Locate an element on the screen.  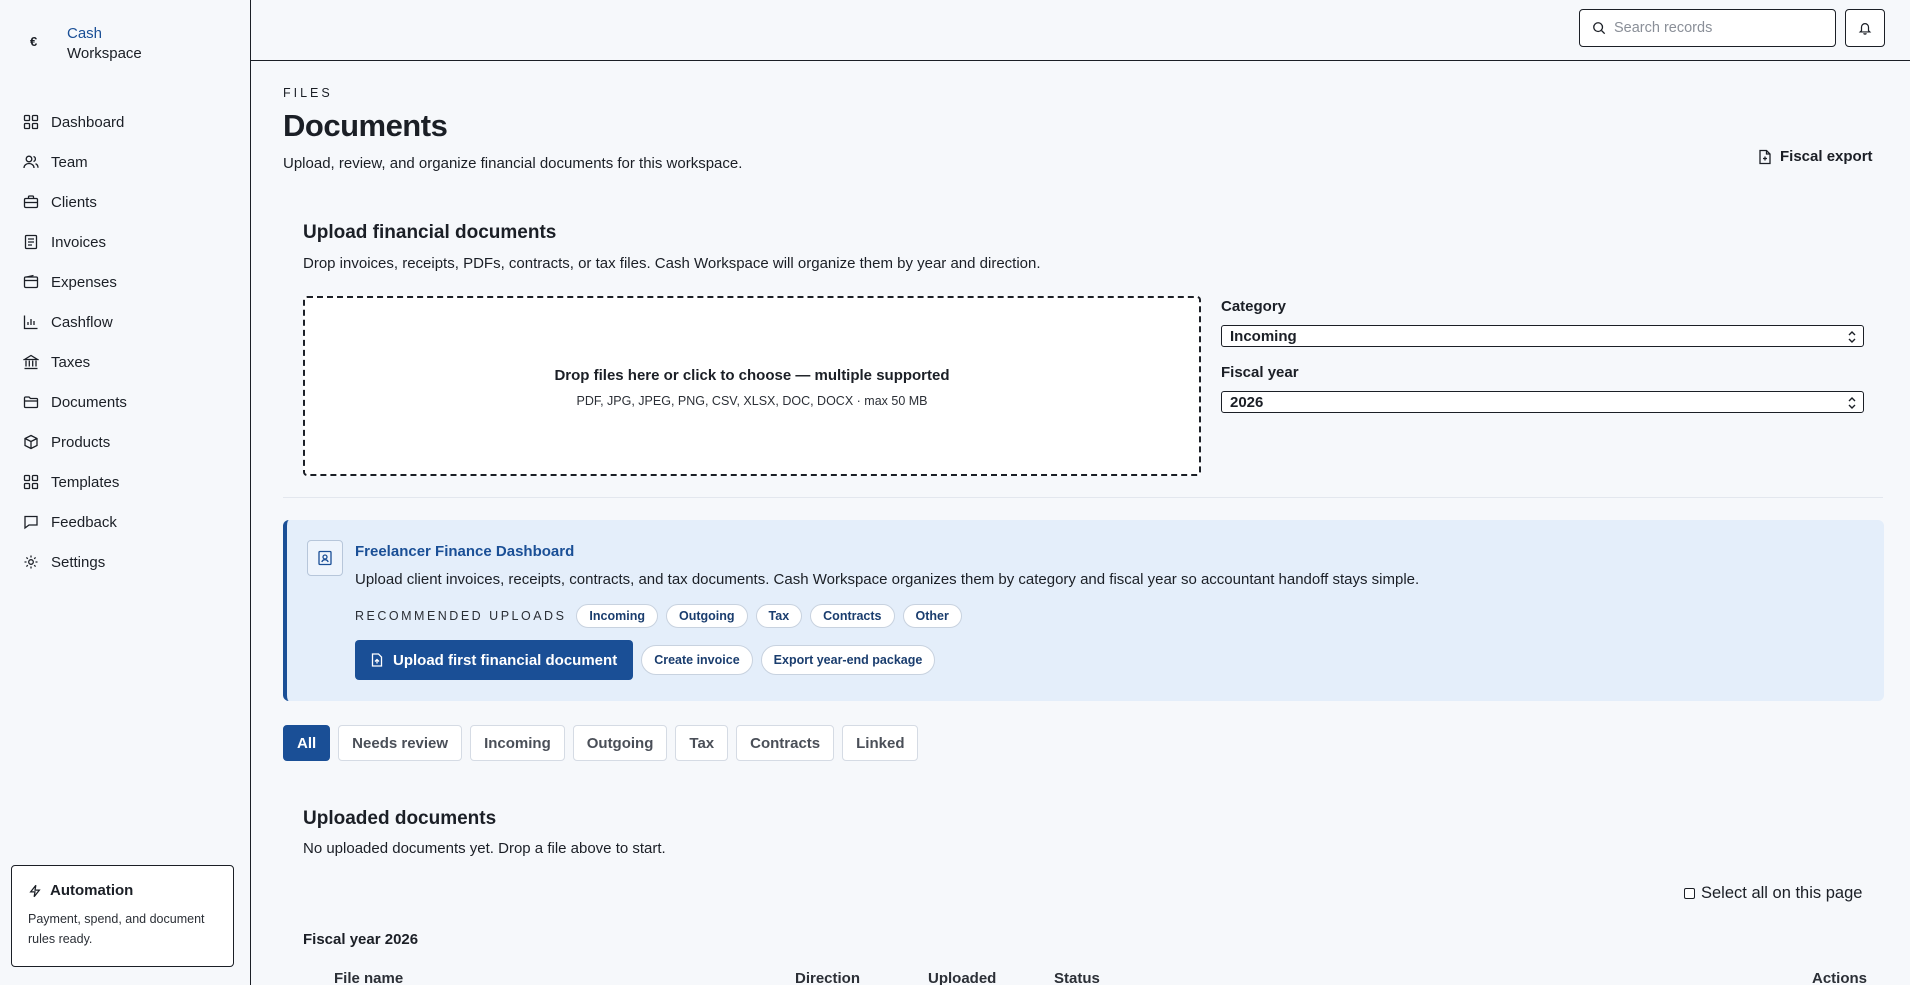
sidebar-item-label: Team is located at coordinates (69, 162).